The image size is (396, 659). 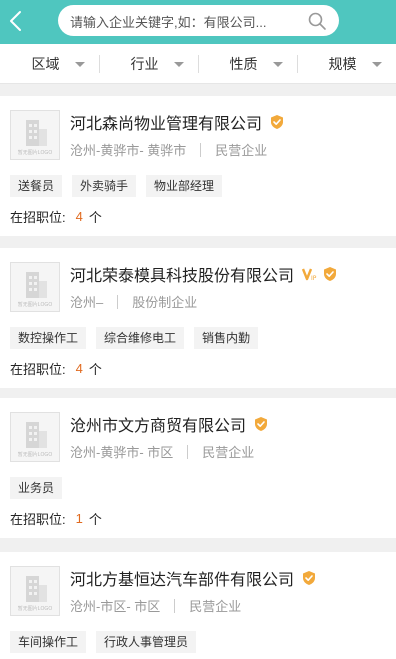 What do you see at coordinates (182, 276) in the screenshot?
I see `company-name-text: 河北荣泰模具科技股份有限公司` at bounding box center [182, 276].